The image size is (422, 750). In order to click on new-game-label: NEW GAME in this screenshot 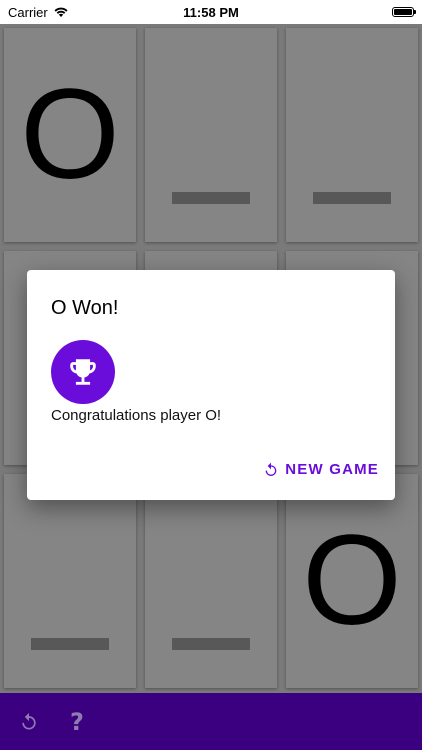, I will do `click(332, 469)`.